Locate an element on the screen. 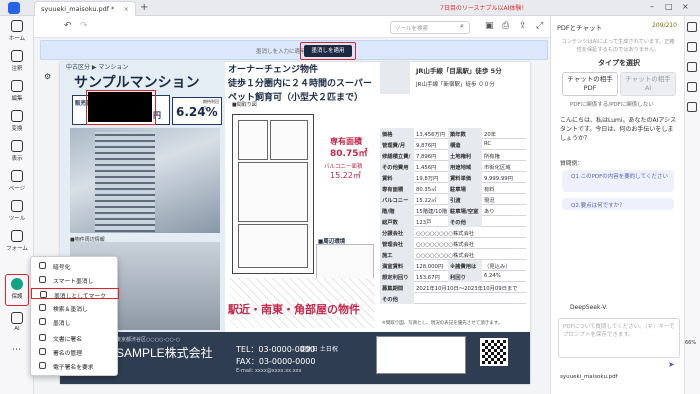 This screenshot has height=394, width=700. spec-row: その他 is located at coordinates (453, 298).